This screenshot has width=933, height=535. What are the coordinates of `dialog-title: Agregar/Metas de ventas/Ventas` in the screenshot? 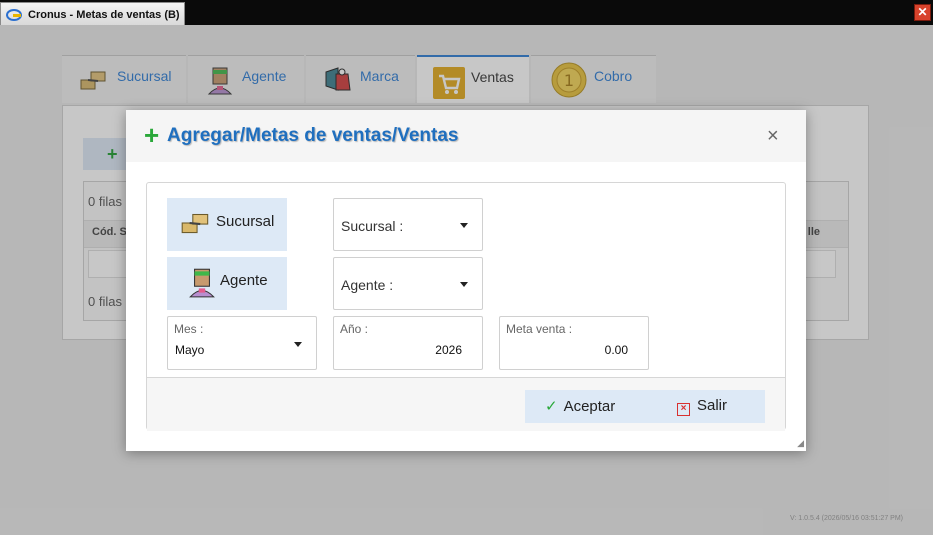 It's located at (313, 135).